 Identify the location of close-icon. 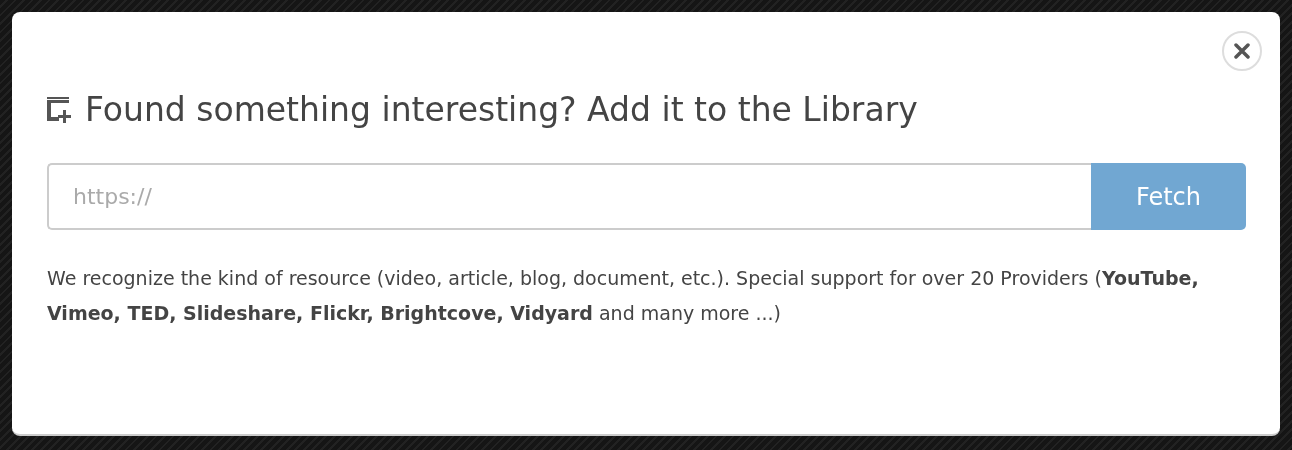
(1242, 51).